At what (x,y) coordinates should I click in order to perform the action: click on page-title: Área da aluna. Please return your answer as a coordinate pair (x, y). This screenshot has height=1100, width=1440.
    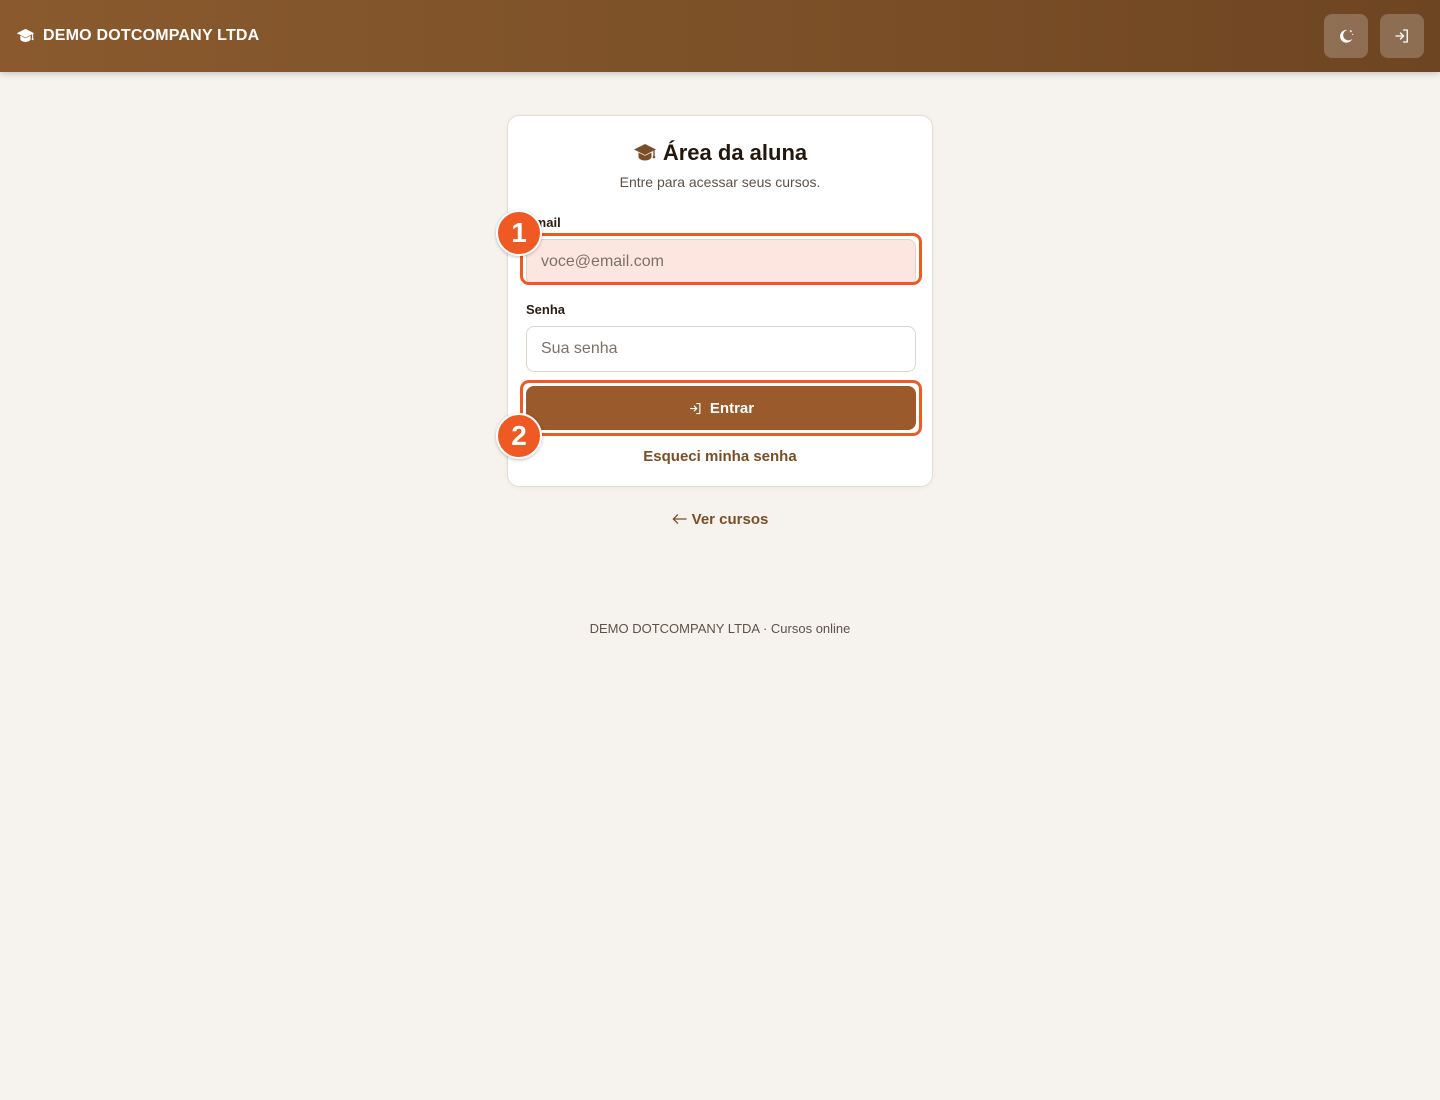
    Looking at the image, I should click on (720, 153).